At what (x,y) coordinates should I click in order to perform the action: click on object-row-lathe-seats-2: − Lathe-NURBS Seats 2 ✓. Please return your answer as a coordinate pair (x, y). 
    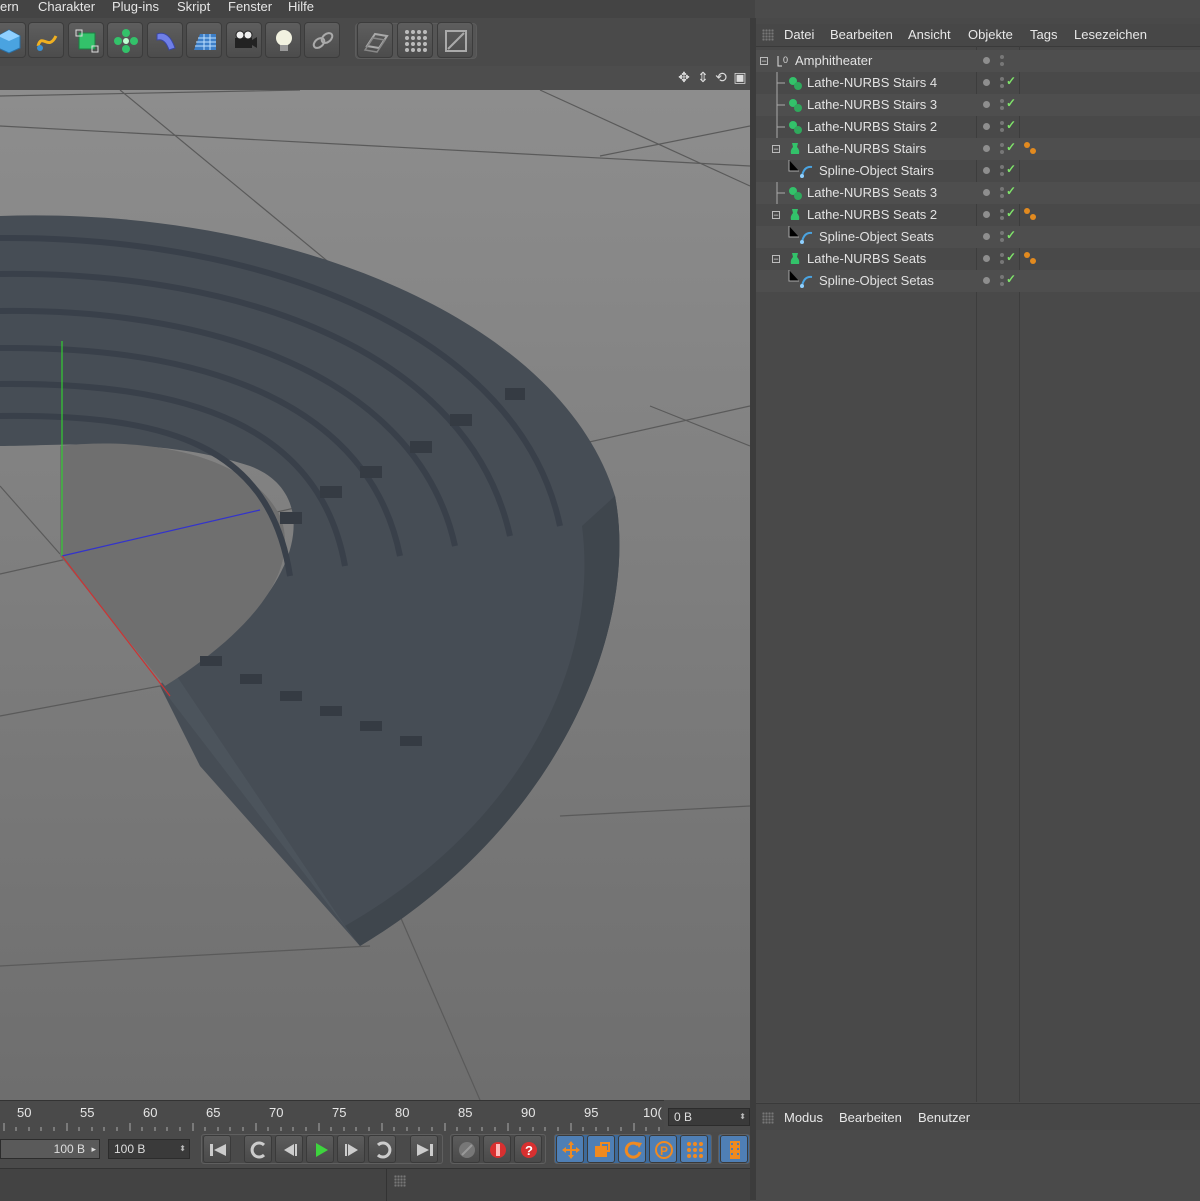
    Looking at the image, I should click on (978, 215).